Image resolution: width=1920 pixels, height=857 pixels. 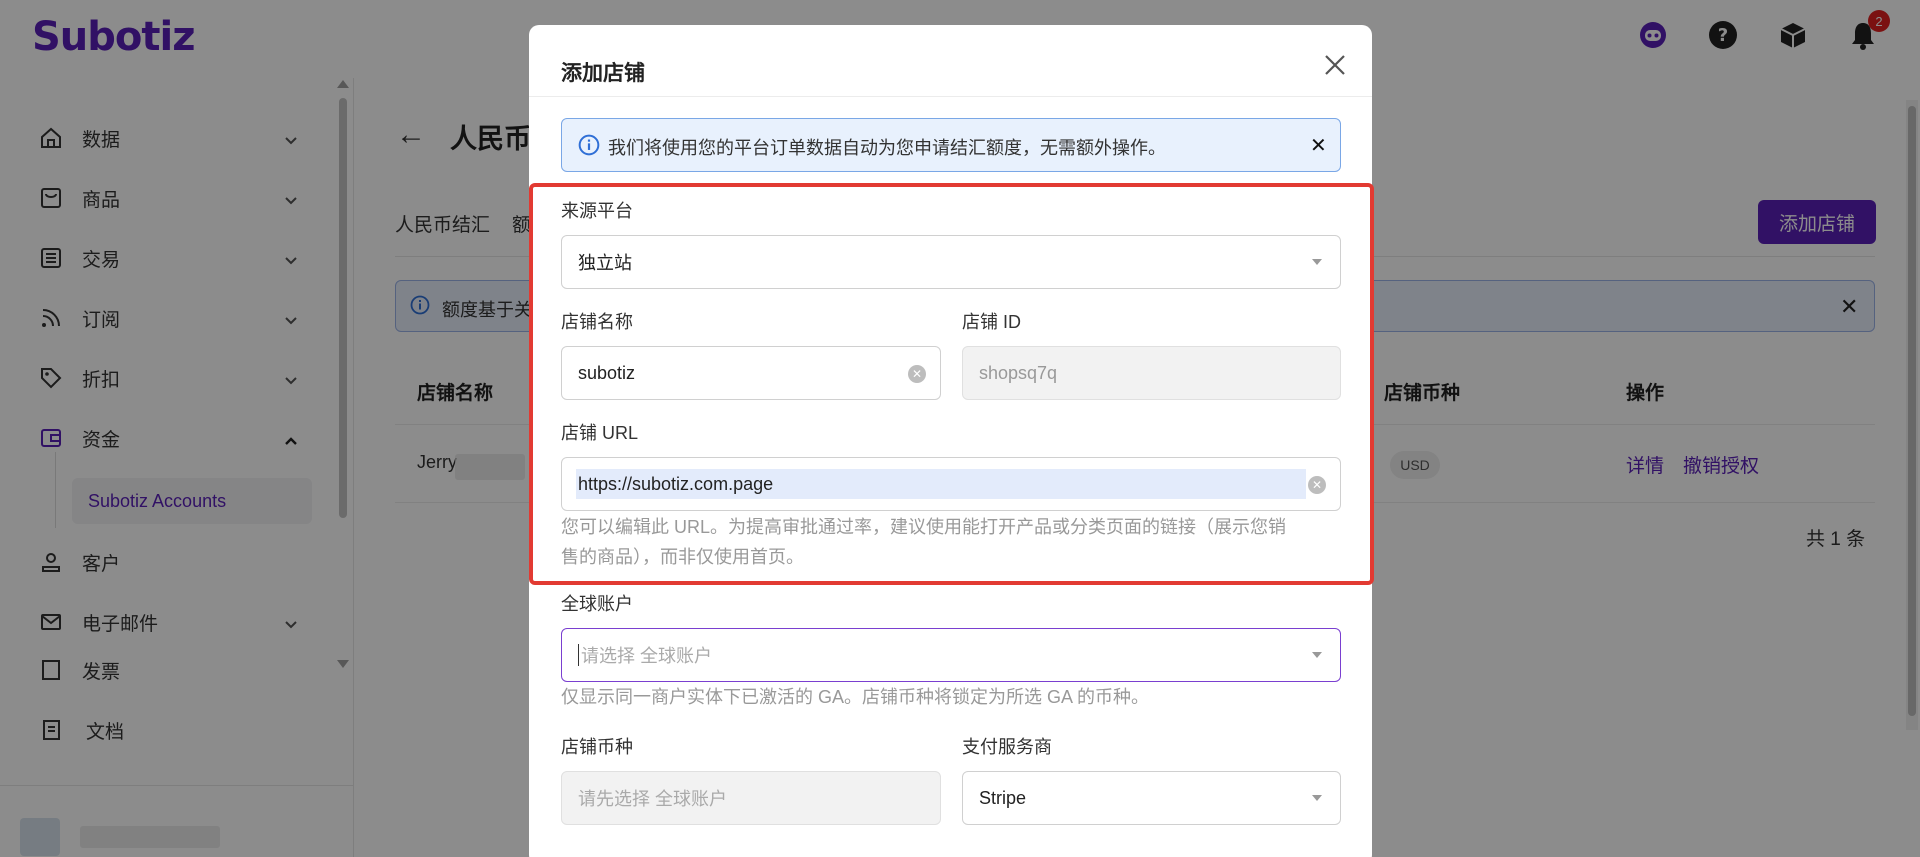 I want to click on global-account-help: 仅显示同一商户实体下已激活的 GA。店铺币种将锁定为所选 GA 的币种。, so click(x=855, y=697).